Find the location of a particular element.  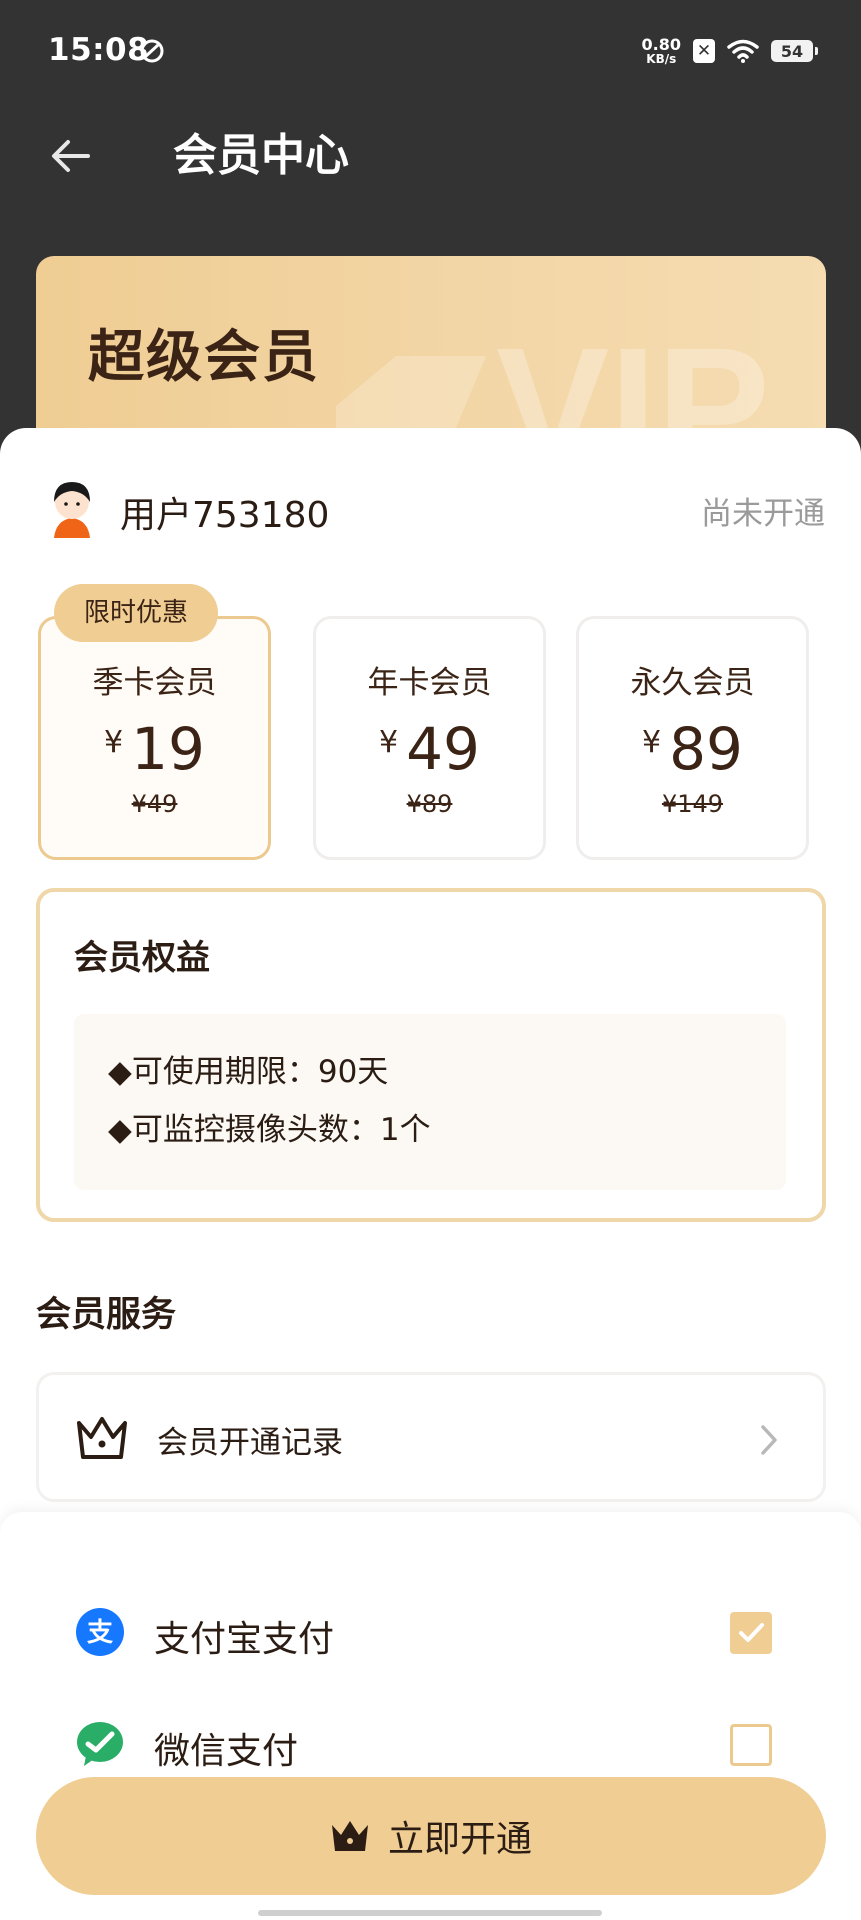

alipay-checkbox is located at coordinates (751, 1633).